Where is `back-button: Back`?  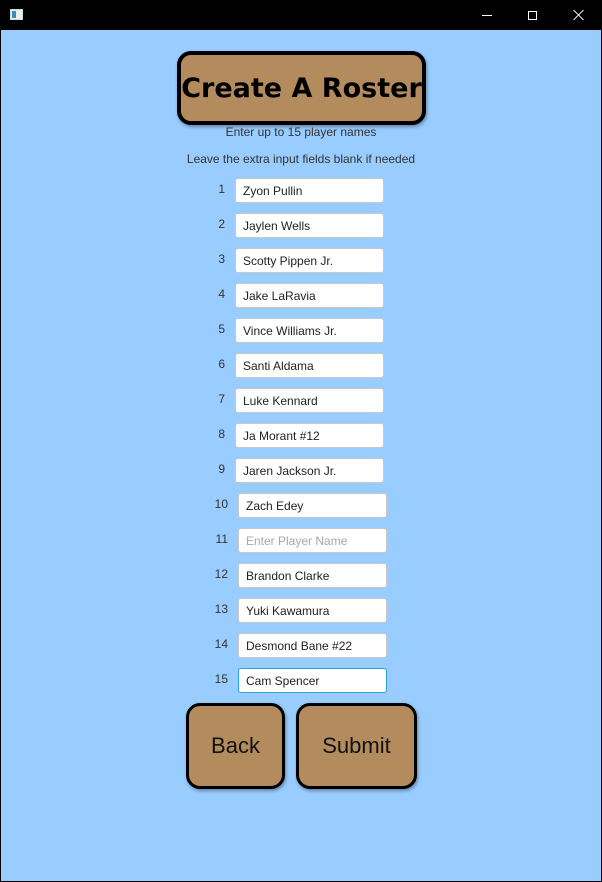 back-button: Back is located at coordinates (235, 746).